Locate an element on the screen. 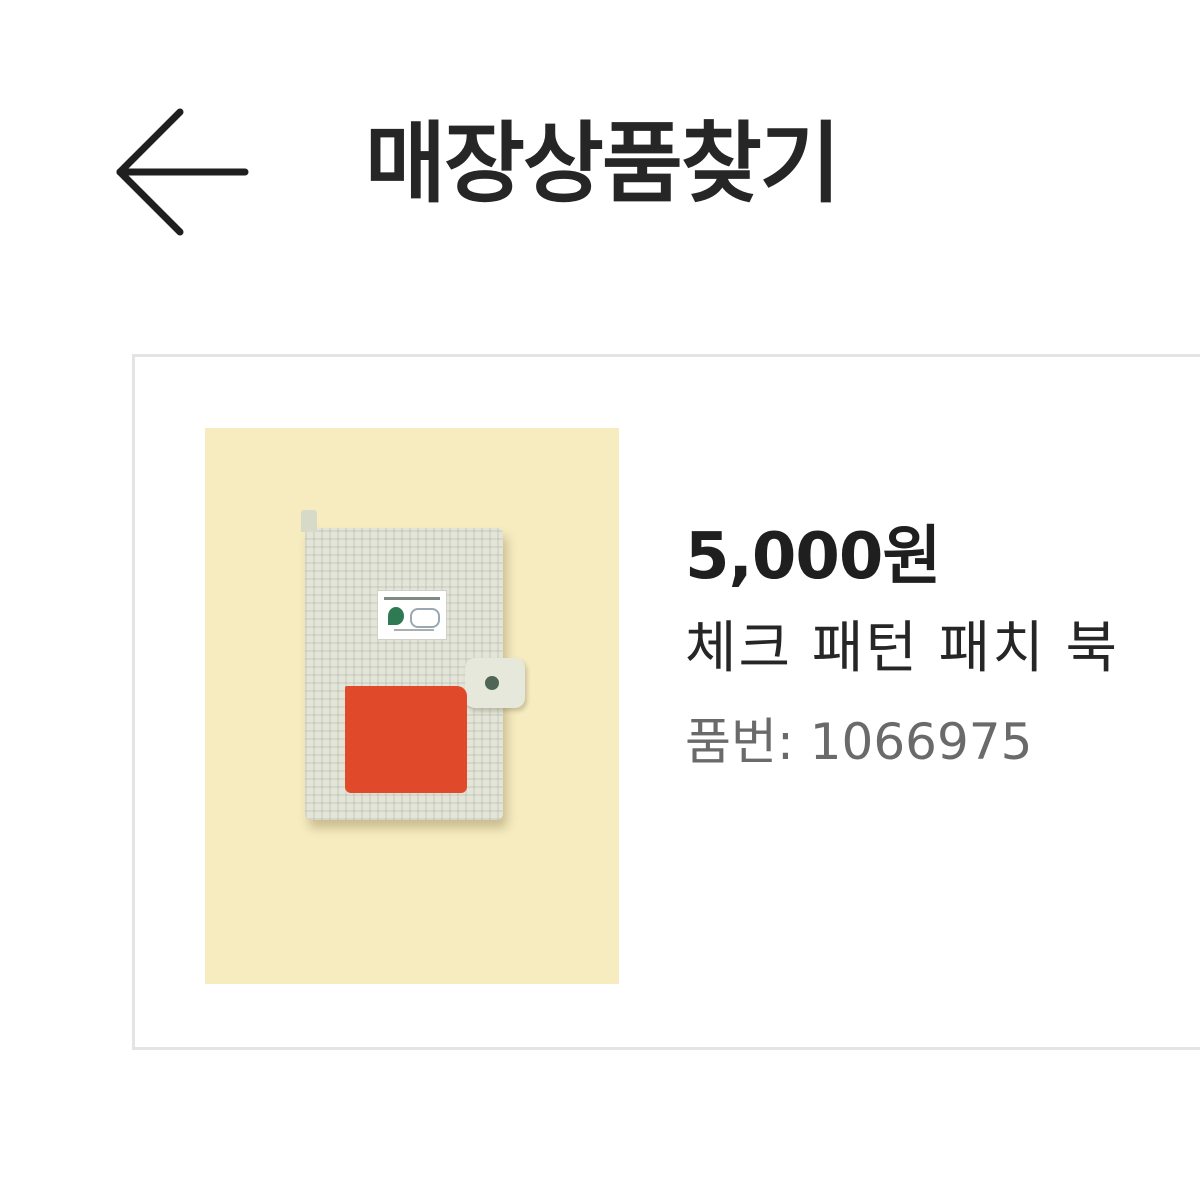 The image size is (1200, 1200). product-info: 5,000원 체크 패턴 패치 북 품번: 1066975 is located at coordinates (942, 646).